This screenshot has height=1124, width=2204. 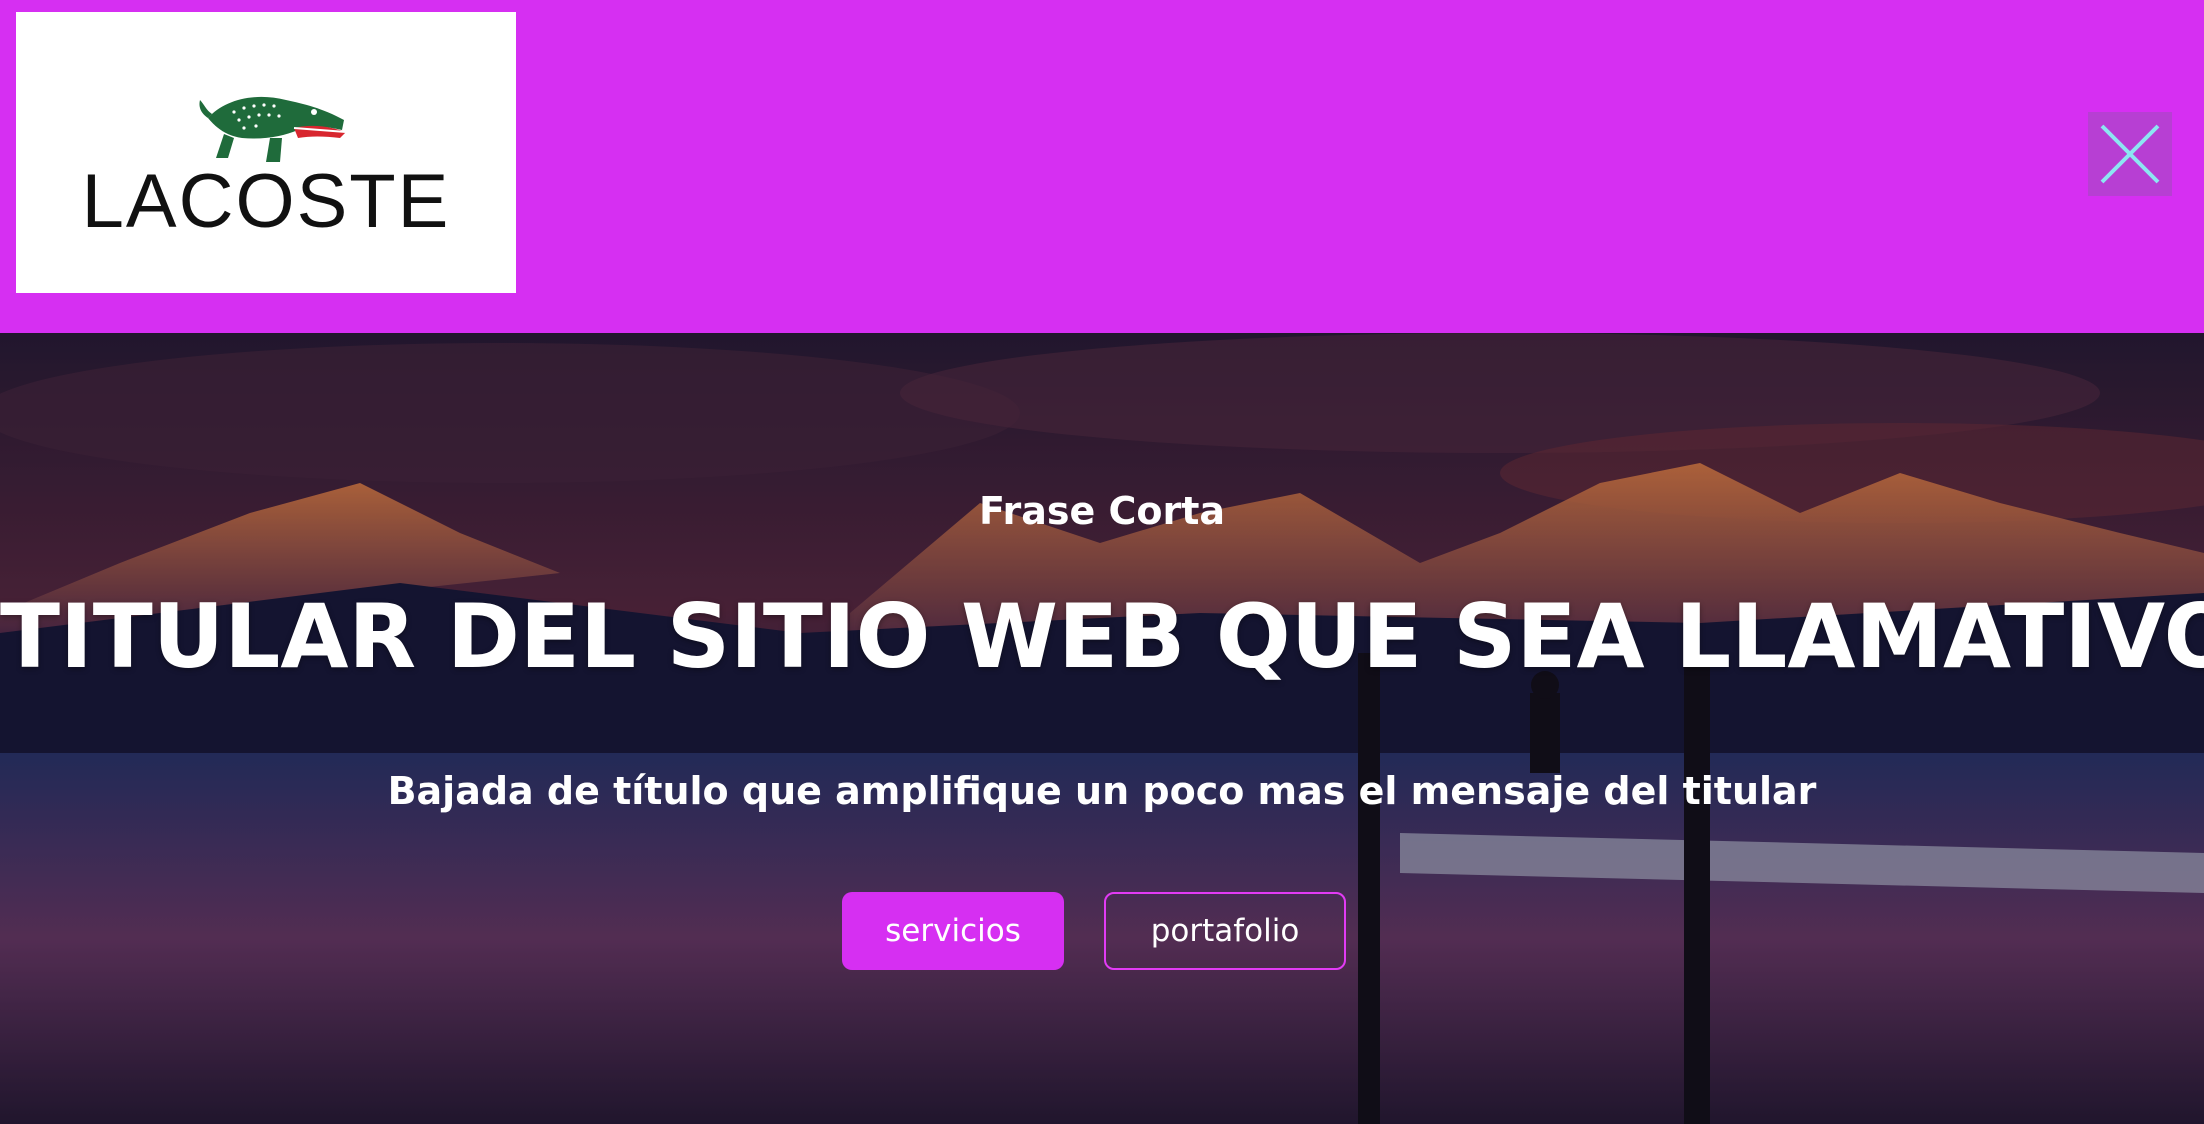 I want to click on close-button, so click(x=2130, y=154).